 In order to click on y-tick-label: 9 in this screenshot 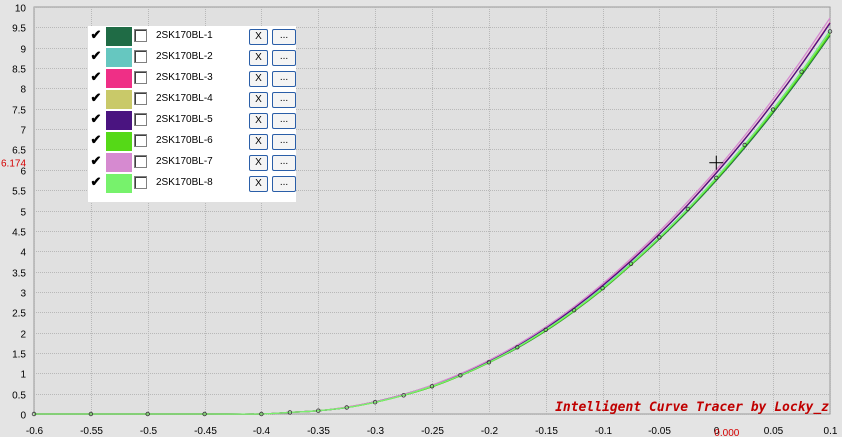, I will do `click(23, 50)`.